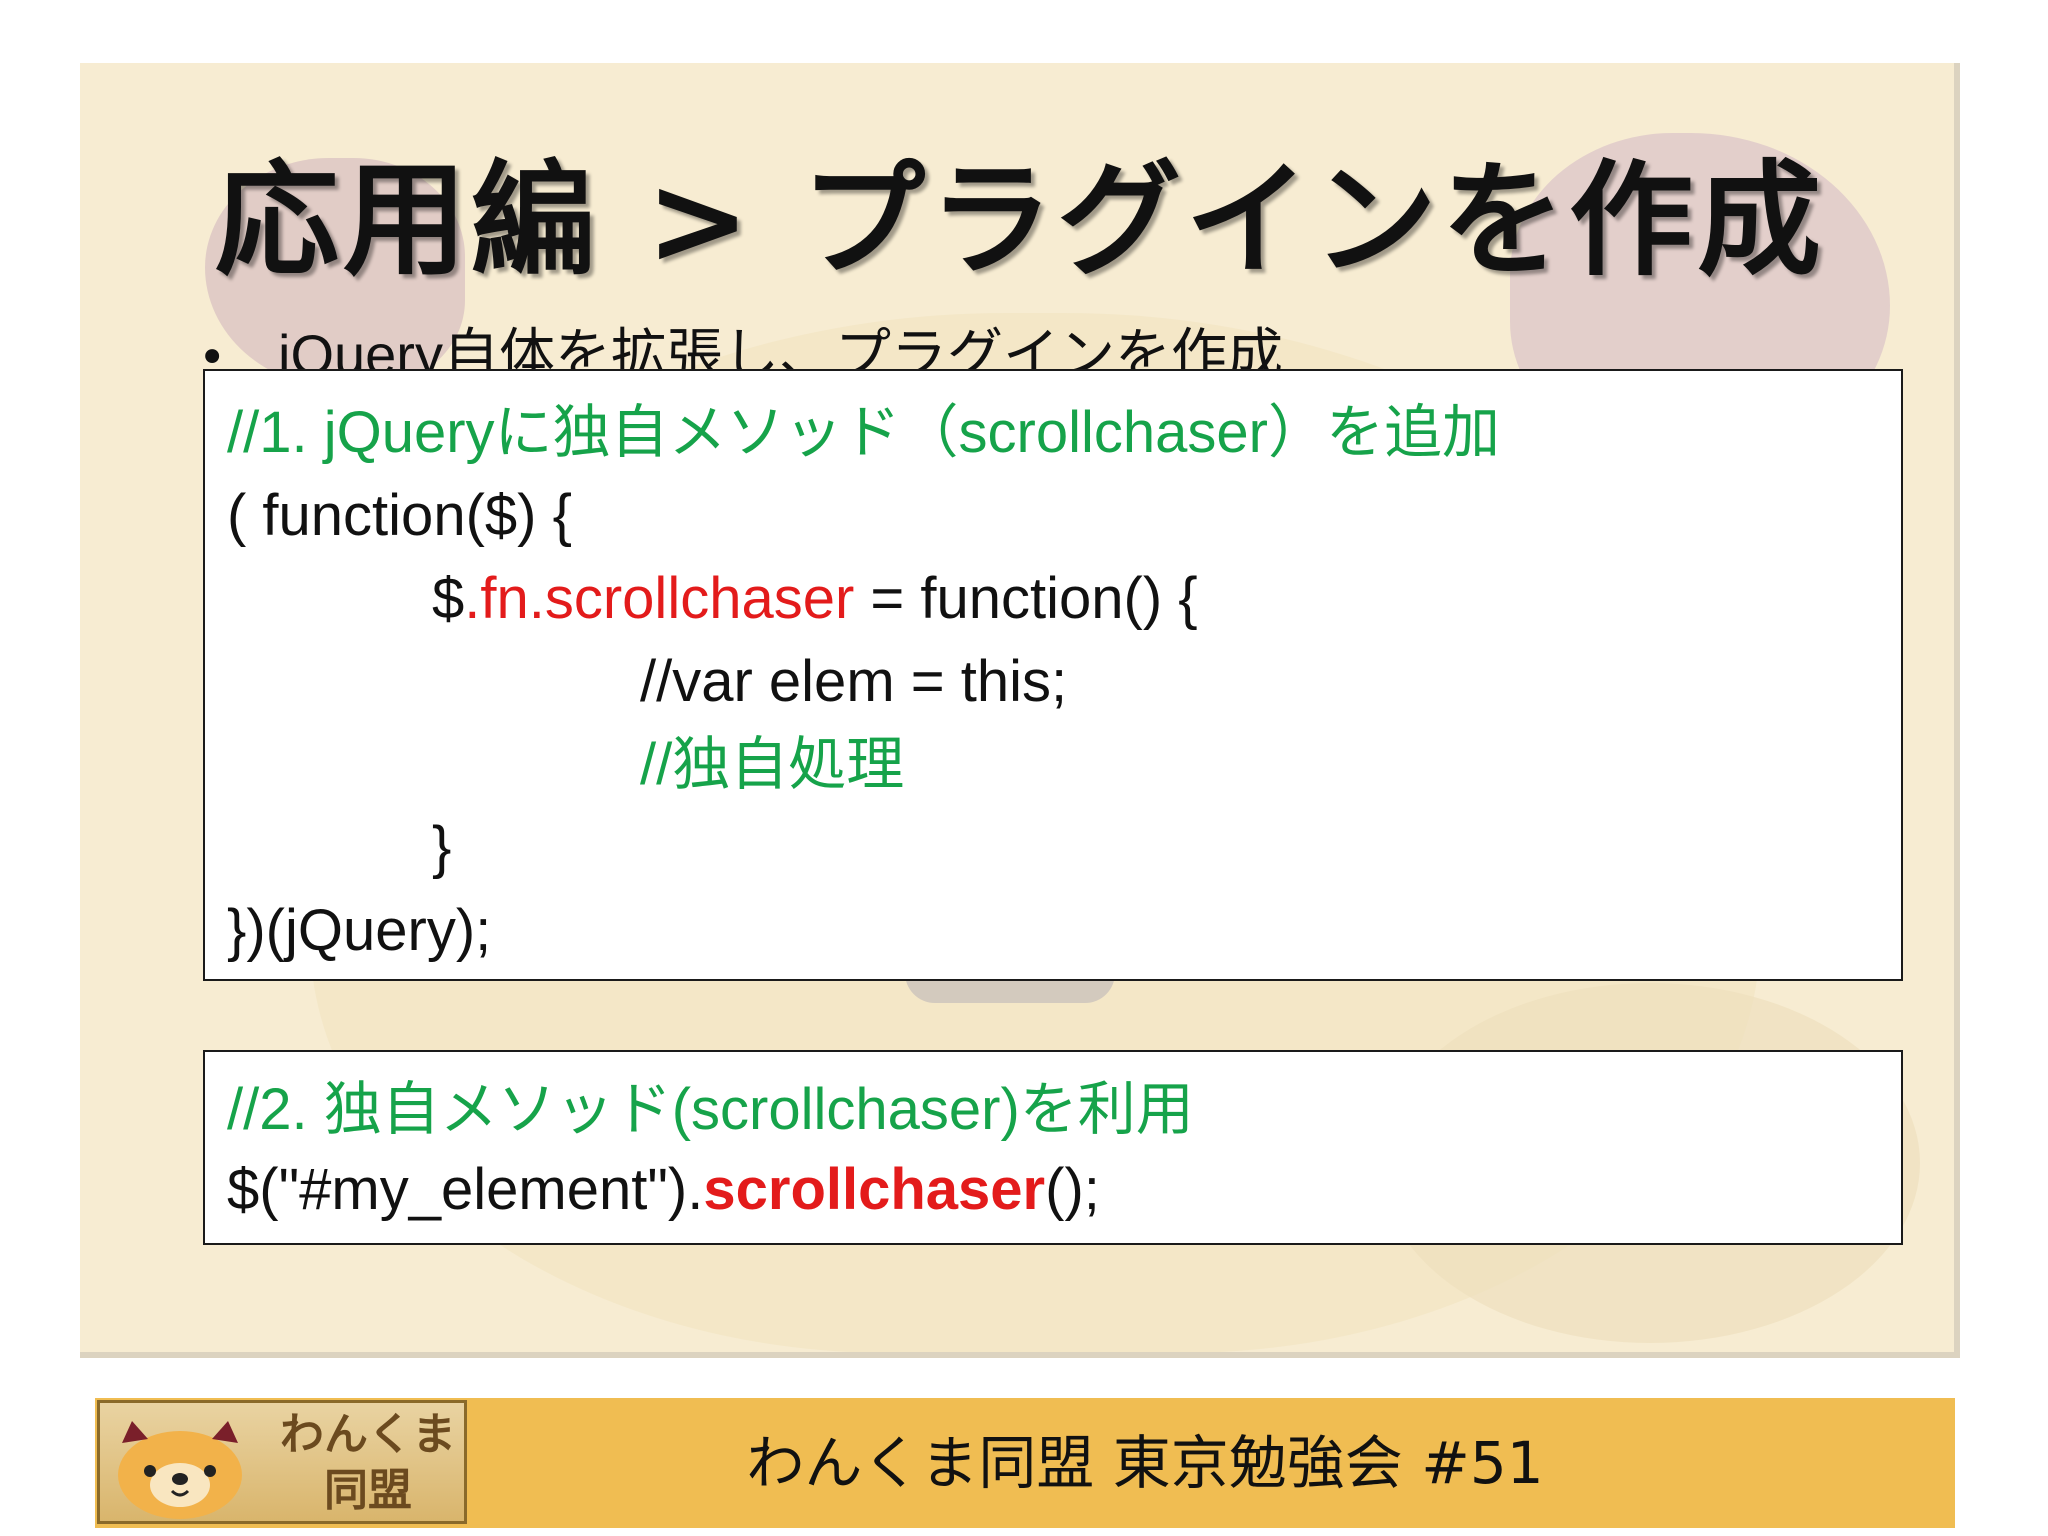  I want to click on code-token: $, so click(448, 598).